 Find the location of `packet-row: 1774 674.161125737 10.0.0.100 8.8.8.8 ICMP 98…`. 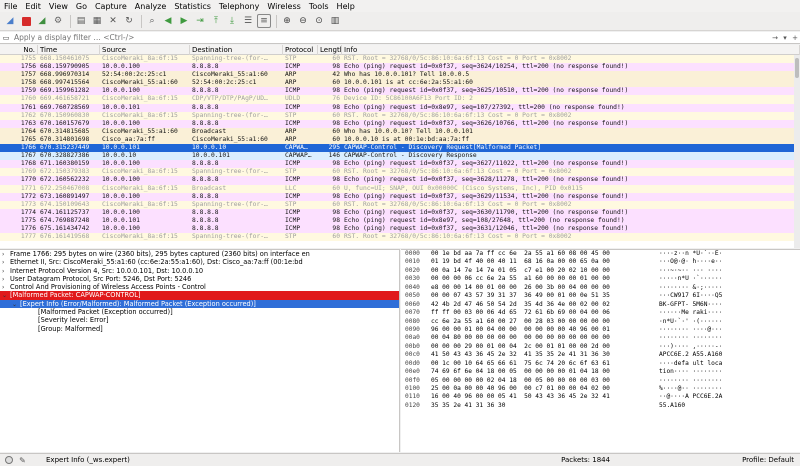

packet-row: 1774 674.161125737 10.0.0.100 8.8.8.8 ICMP 98… is located at coordinates (400, 212).